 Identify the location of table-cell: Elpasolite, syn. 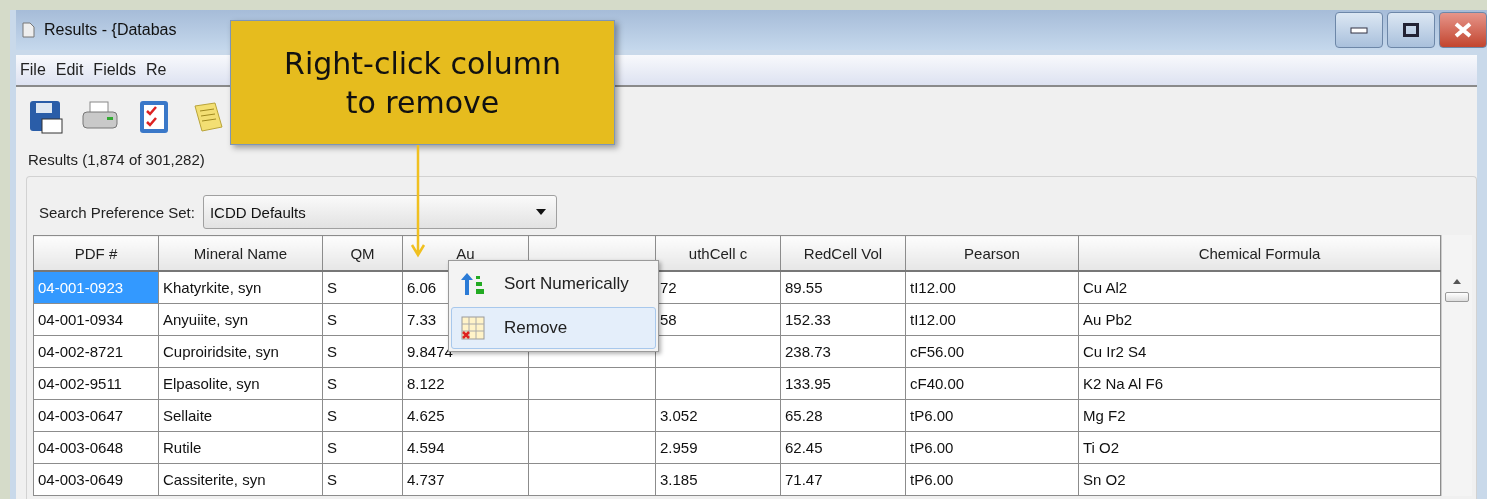
(240, 383).